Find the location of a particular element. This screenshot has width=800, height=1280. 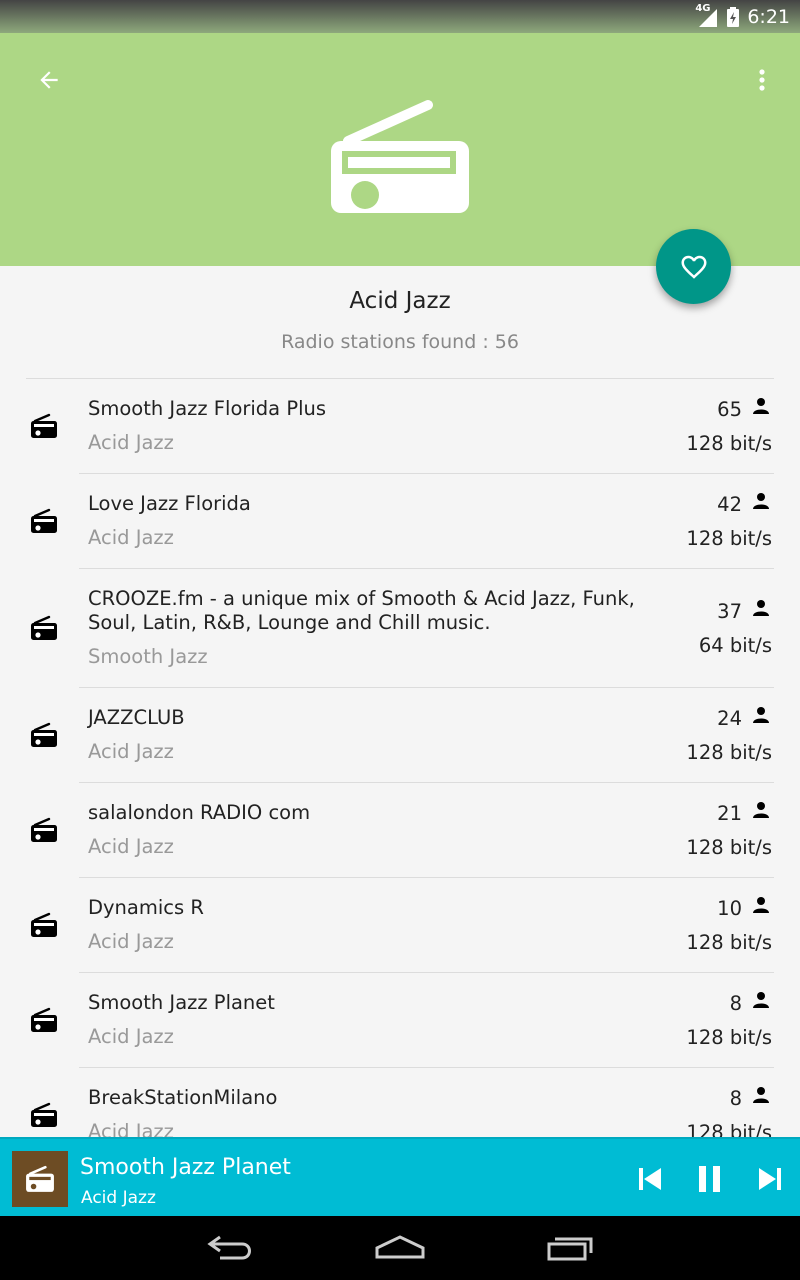

next-button is located at coordinates (770, 1179).